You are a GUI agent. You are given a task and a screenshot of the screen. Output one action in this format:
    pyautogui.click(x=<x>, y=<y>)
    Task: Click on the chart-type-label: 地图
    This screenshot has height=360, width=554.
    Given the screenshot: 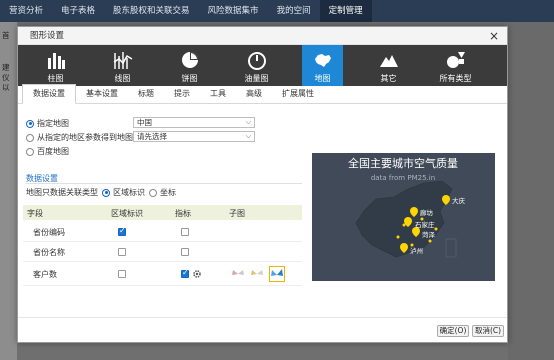 What is the action you would take?
    pyautogui.click(x=322, y=78)
    